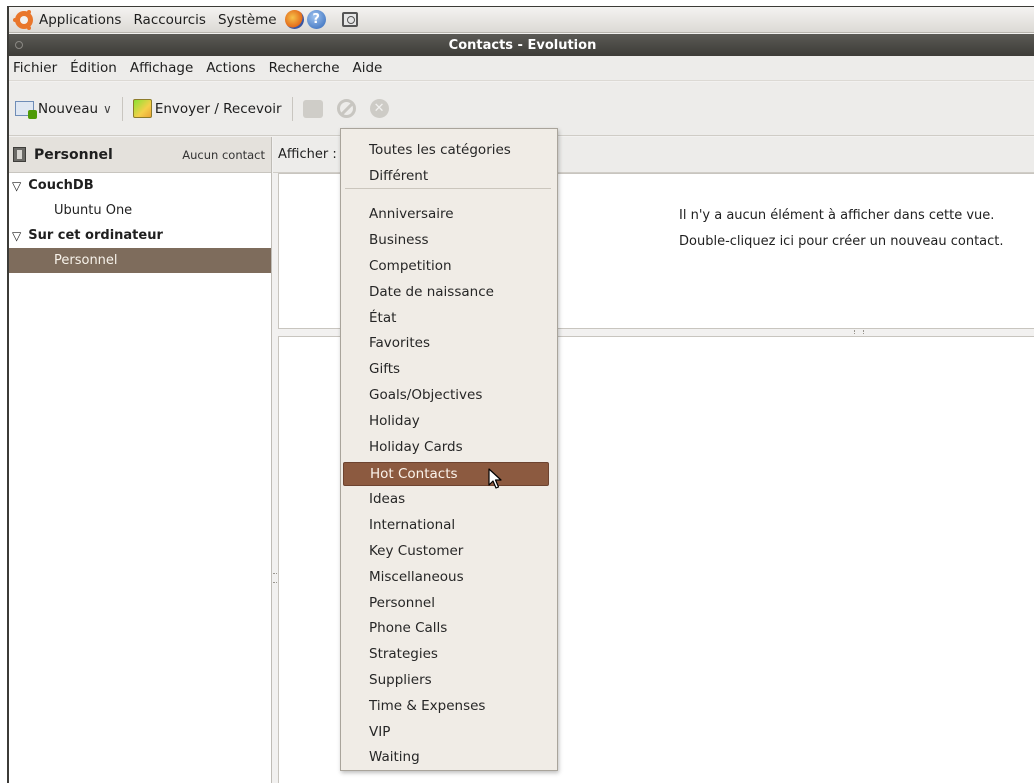 This screenshot has height=783, width=1034. What do you see at coordinates (247, 20) in the screenshot?
I see `system-menu: Système` at bounding box center [247, 20].